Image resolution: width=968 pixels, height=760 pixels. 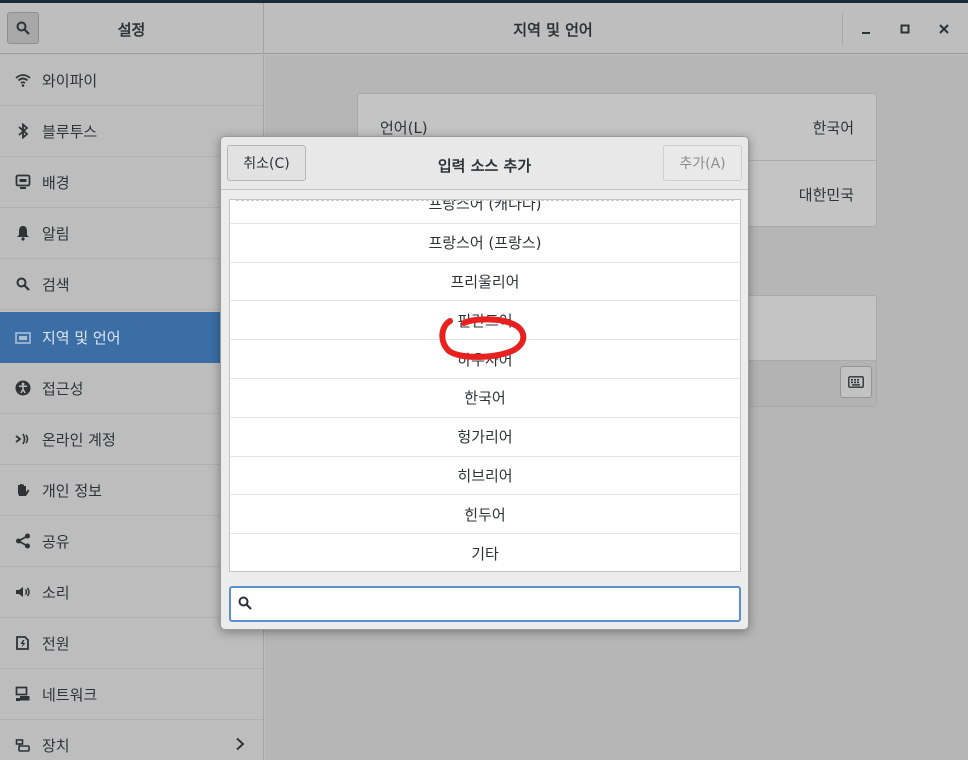 What do you see at coordinates (56, 182) in the screenshot?
I see `sidebar-item-label: 배경` at bounding box center [56, 182].